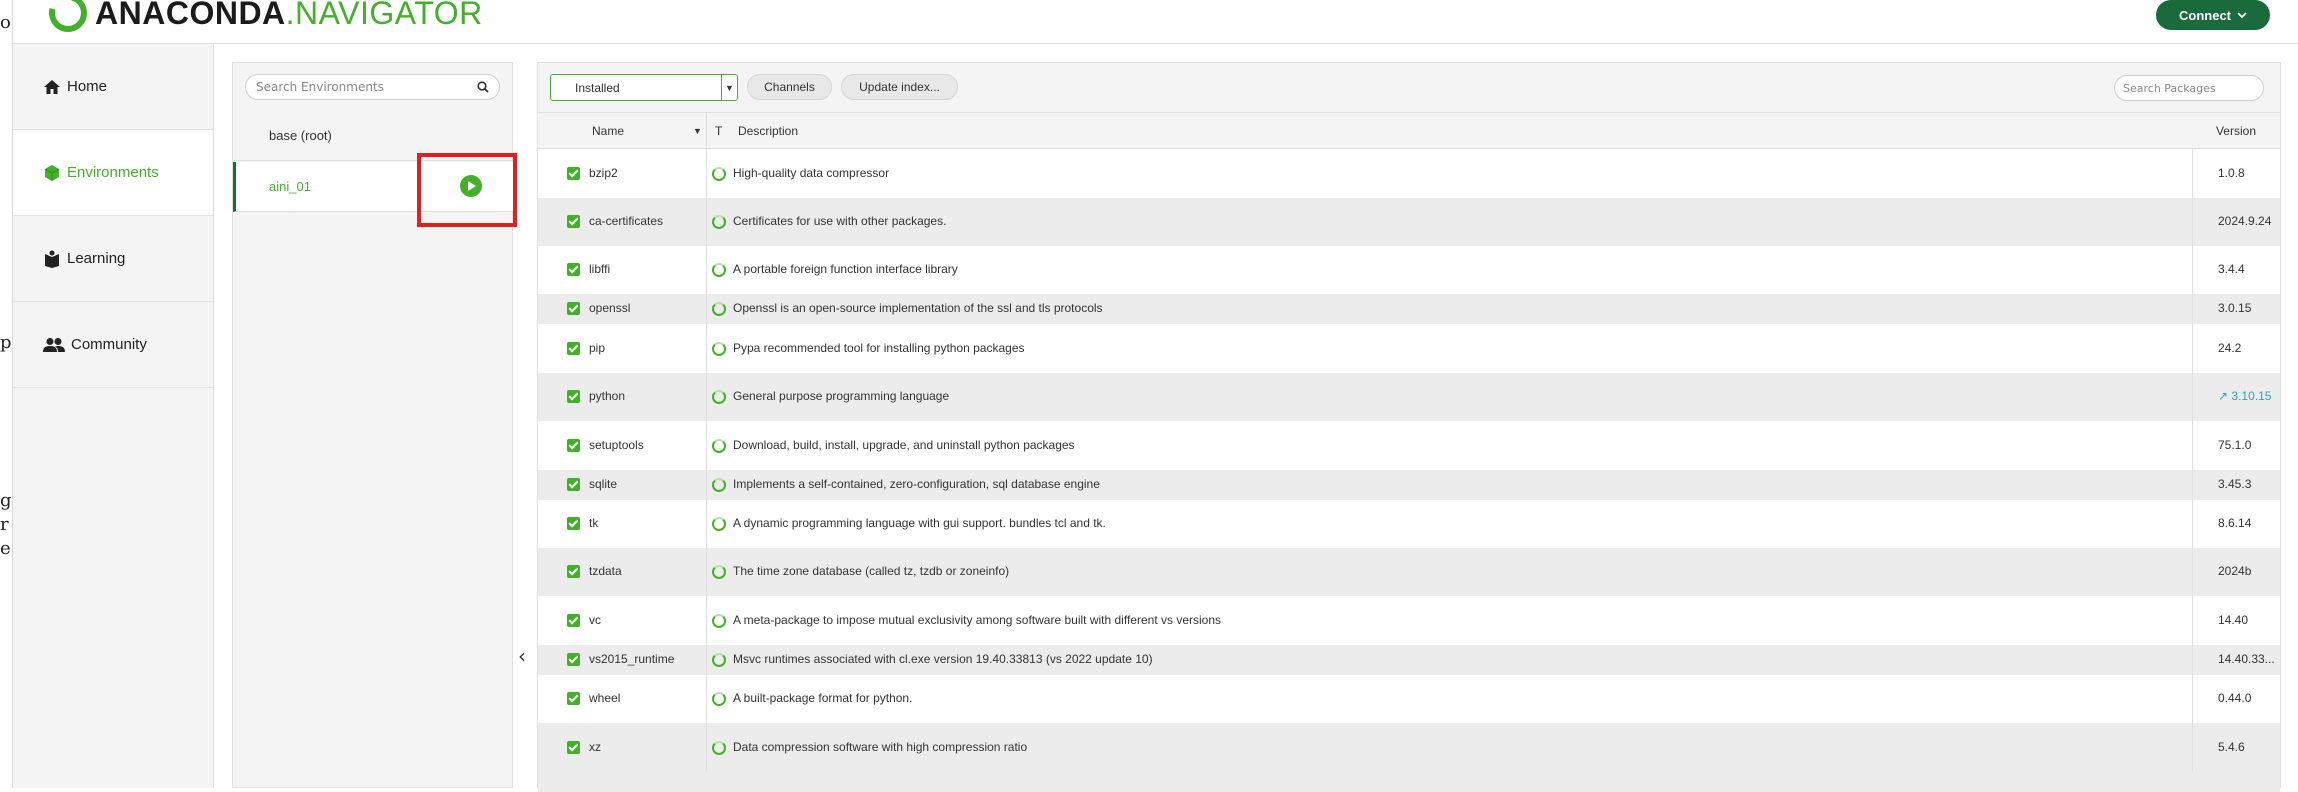  Describe the element at coordinates (632, 659) in the screenshot. I see `package-name: vs2015_runtime` at that location.